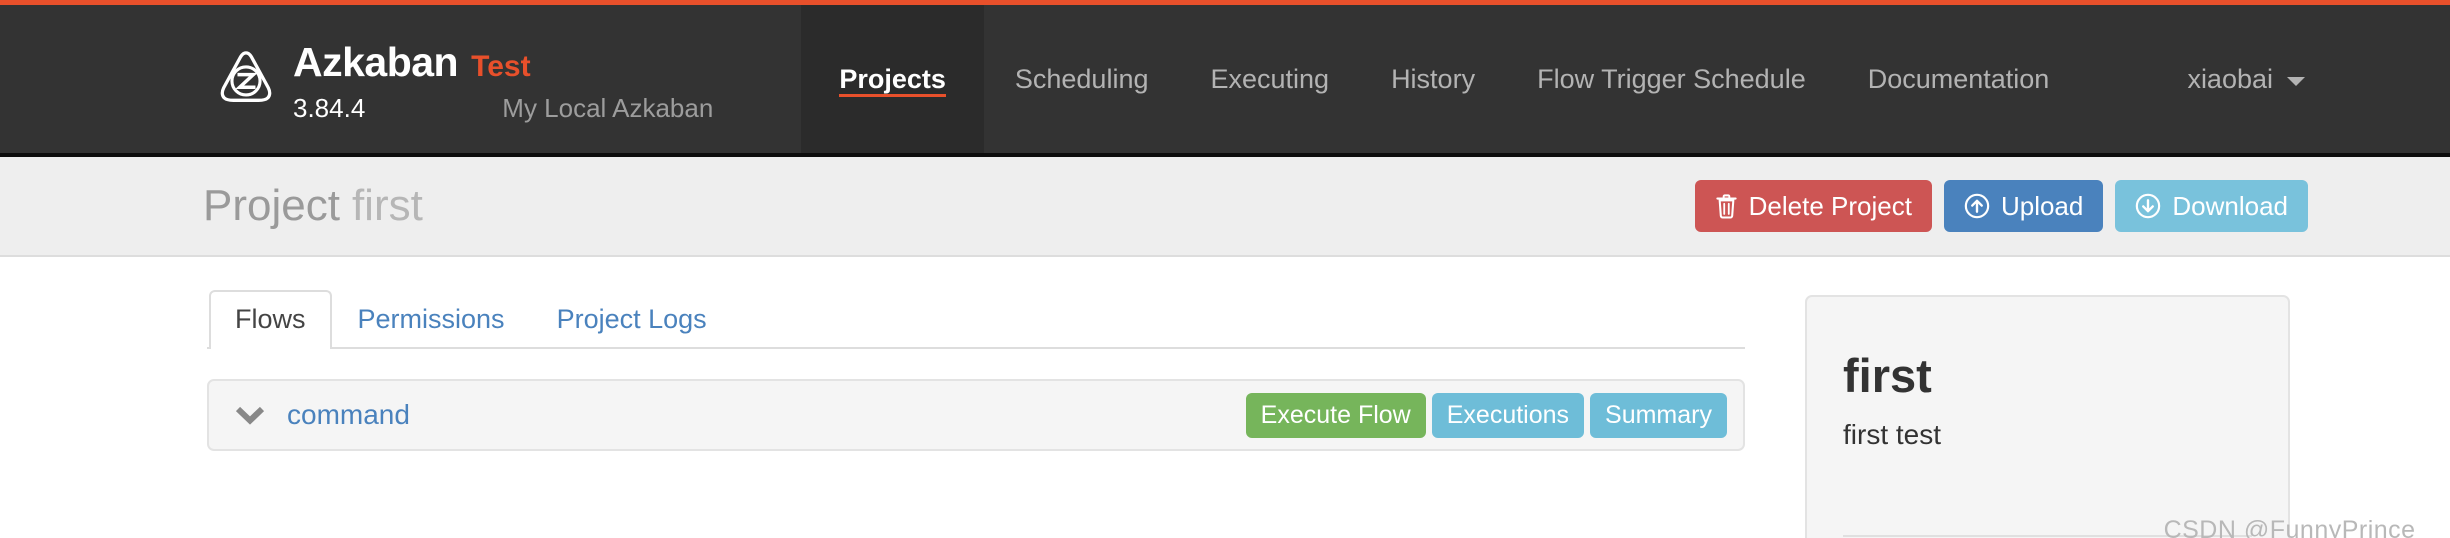 Image resolution: width=2450 pixels, height=538 pixels. I want to click on nav-item-label: Projects, so click(892, 78).